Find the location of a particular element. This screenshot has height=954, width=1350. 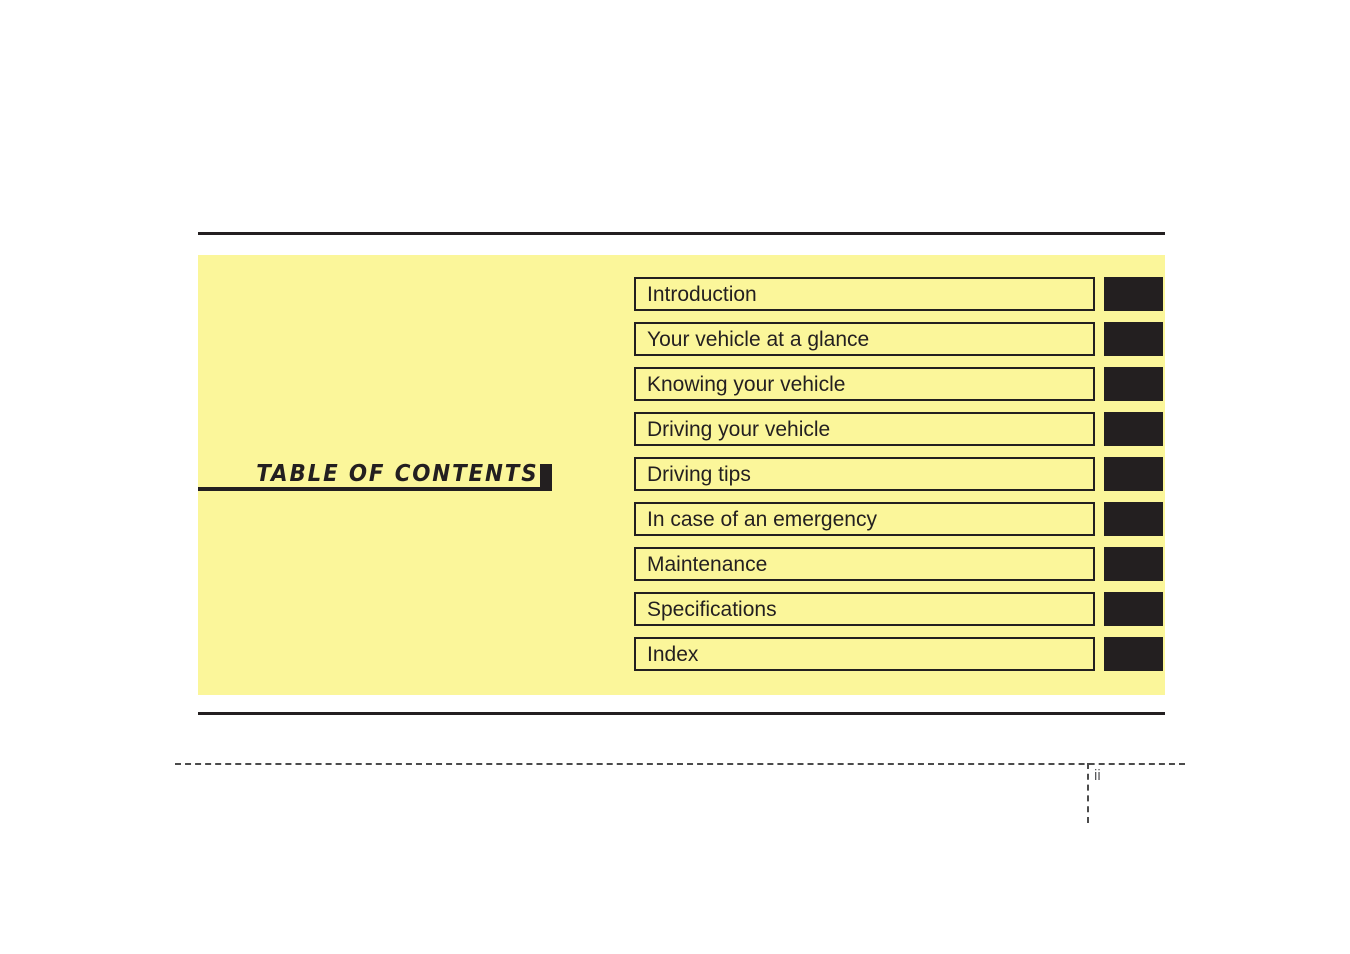

toc-entry-box: Your vehicle at a glance is located at coordinates (864, 339).